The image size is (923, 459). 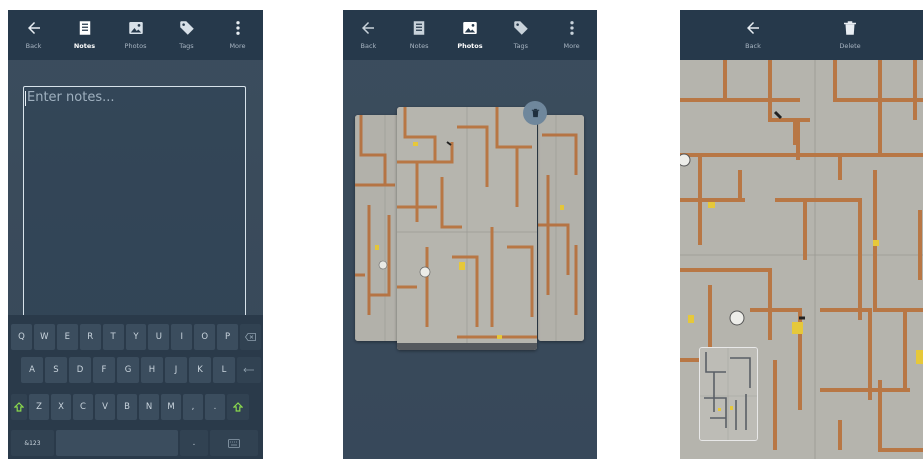 I want to click on key-t: T, so click(x=113, y=337).